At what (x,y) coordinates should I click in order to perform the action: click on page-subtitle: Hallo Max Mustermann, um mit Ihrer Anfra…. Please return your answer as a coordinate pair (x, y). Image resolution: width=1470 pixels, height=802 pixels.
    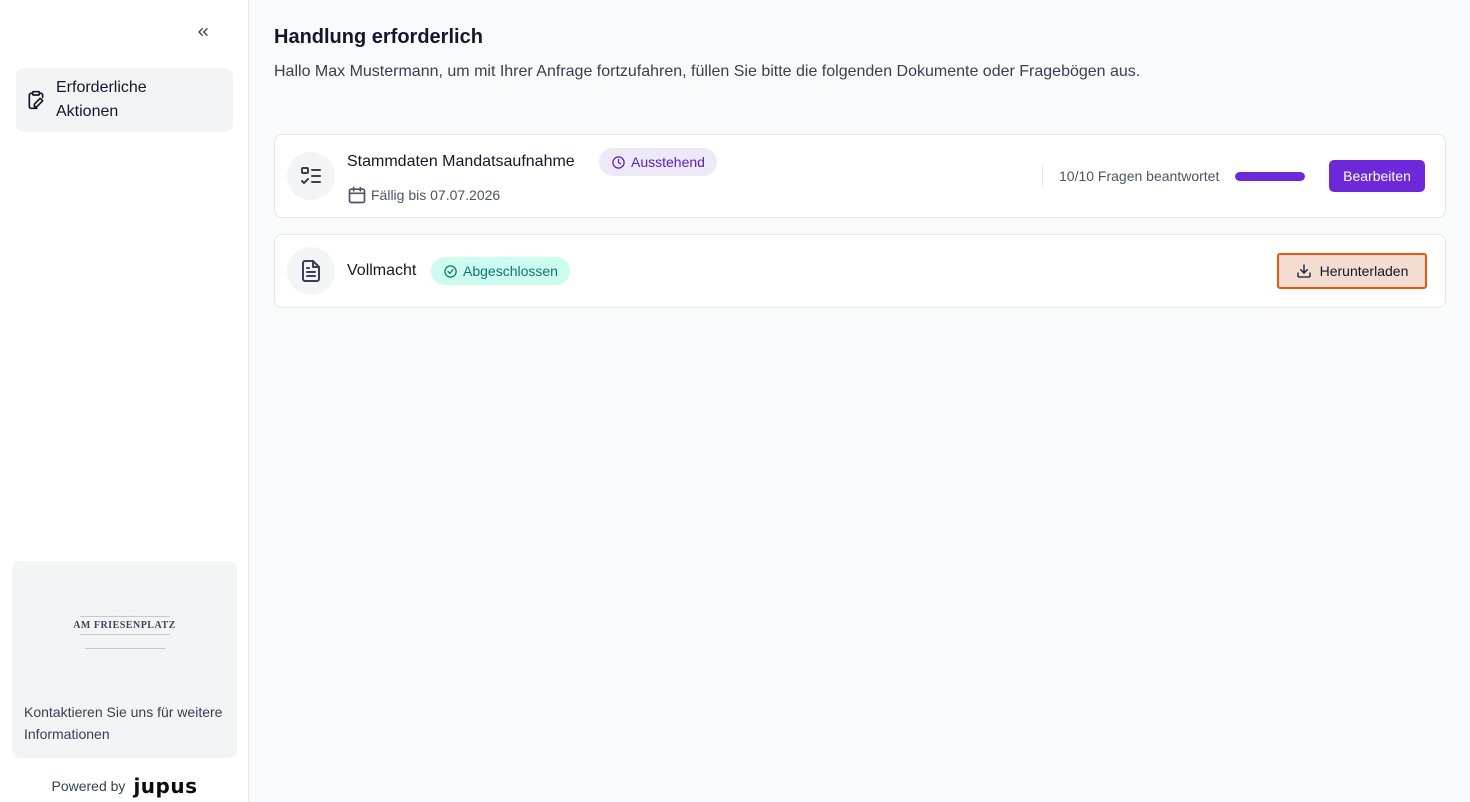
    Looking at the image, I should click on (707, 71).